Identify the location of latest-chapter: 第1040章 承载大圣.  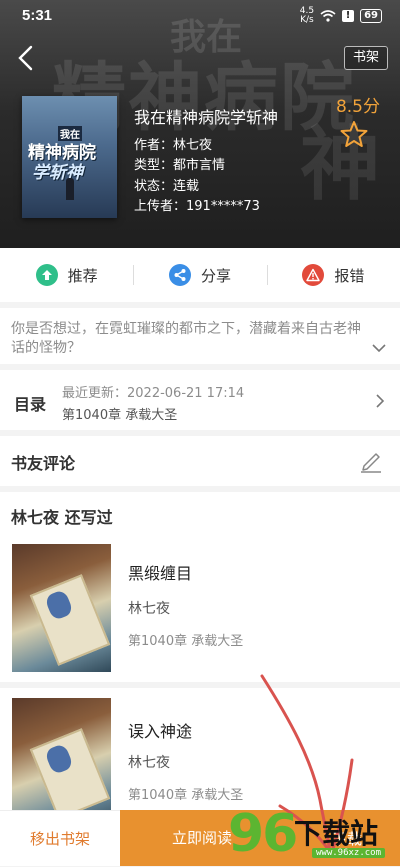
(120, 415).